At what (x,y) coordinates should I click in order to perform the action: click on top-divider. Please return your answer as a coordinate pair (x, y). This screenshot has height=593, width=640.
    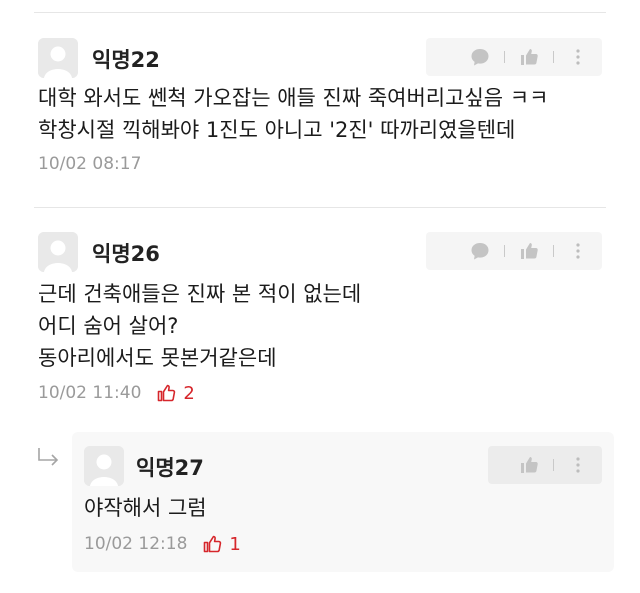
    Looking at the image, I should click on (320, 12).